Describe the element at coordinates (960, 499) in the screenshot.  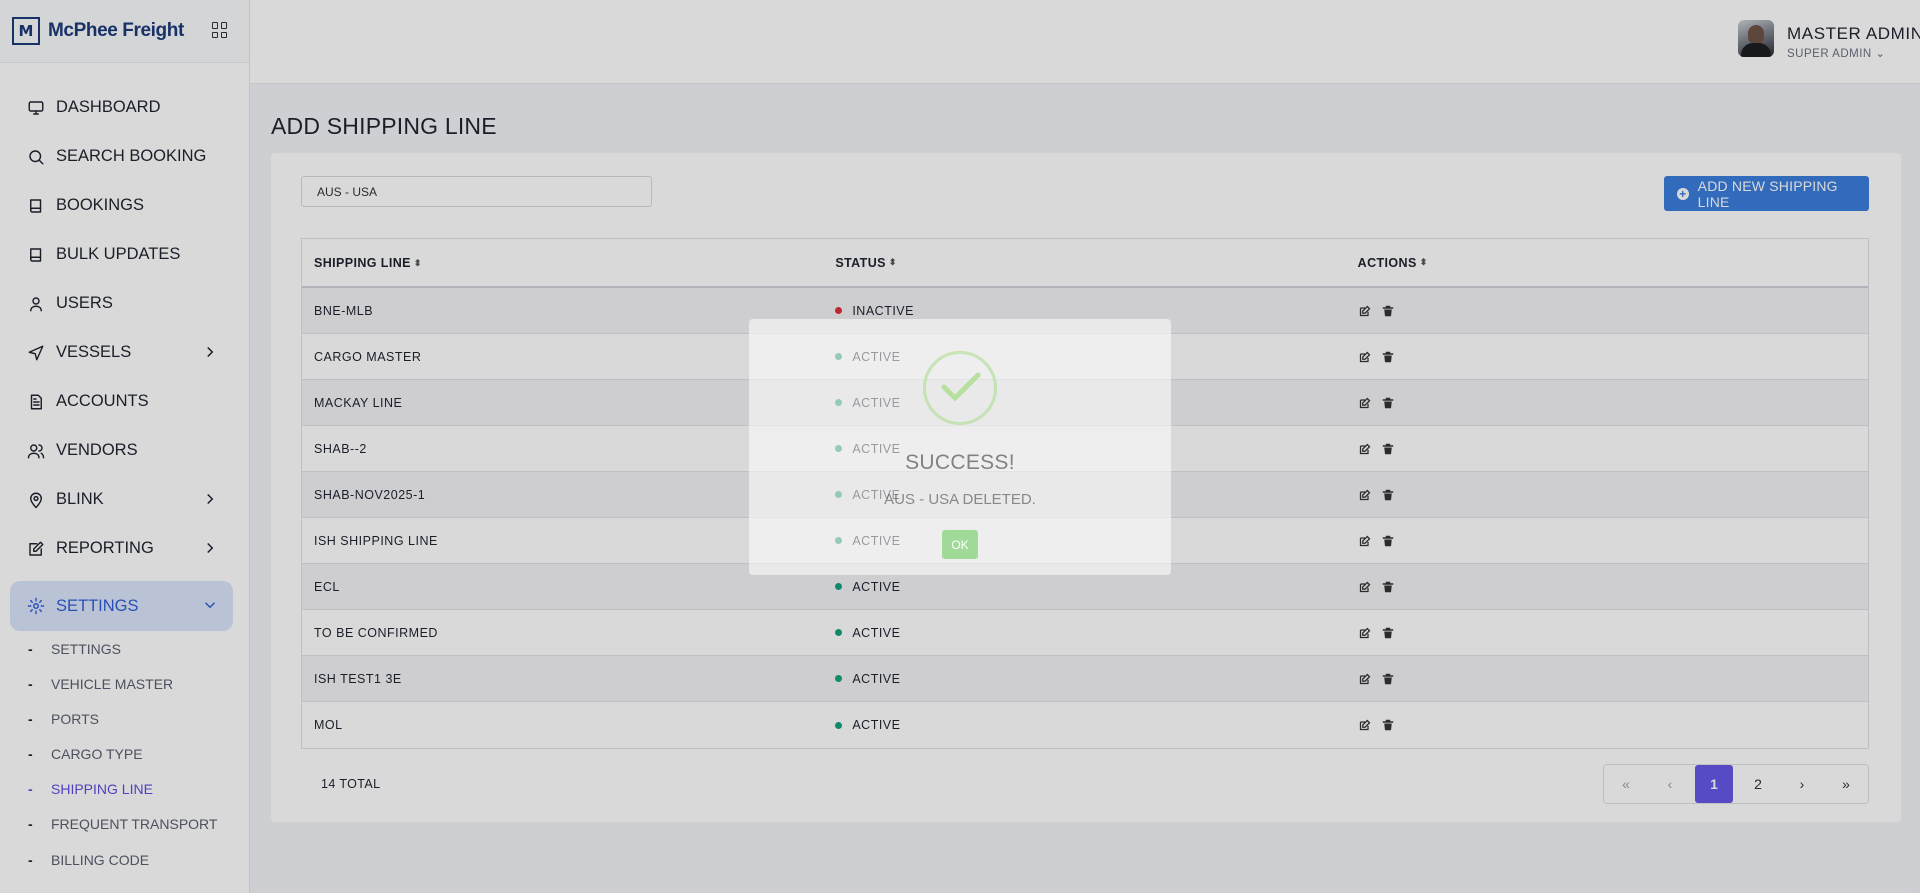
I see `dialog-message: AUS - USA DELETED.` at that location.